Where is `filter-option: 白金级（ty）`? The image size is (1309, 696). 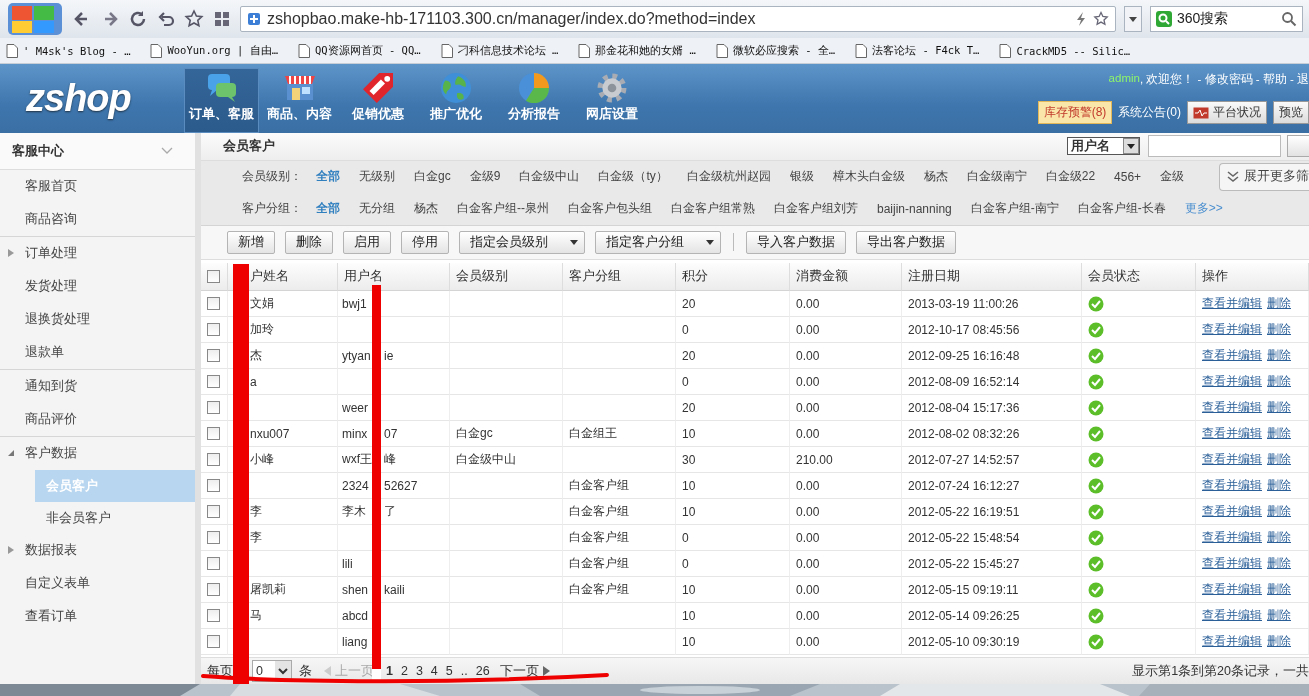
filter-option: 白金级（ty） is located at coordinates (633, 177).